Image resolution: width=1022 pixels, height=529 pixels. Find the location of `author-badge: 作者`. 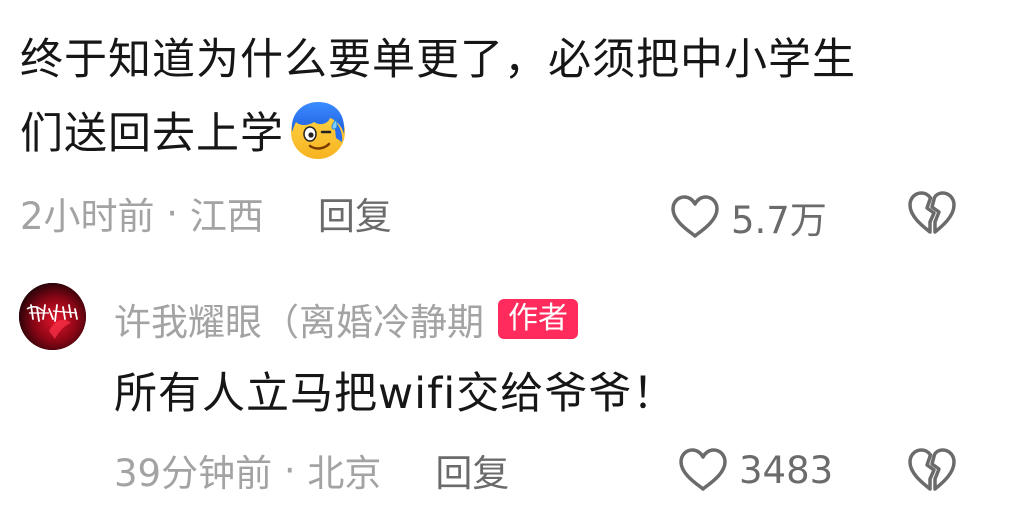

author-badge: 作者 is located at coordinates (538, 319).